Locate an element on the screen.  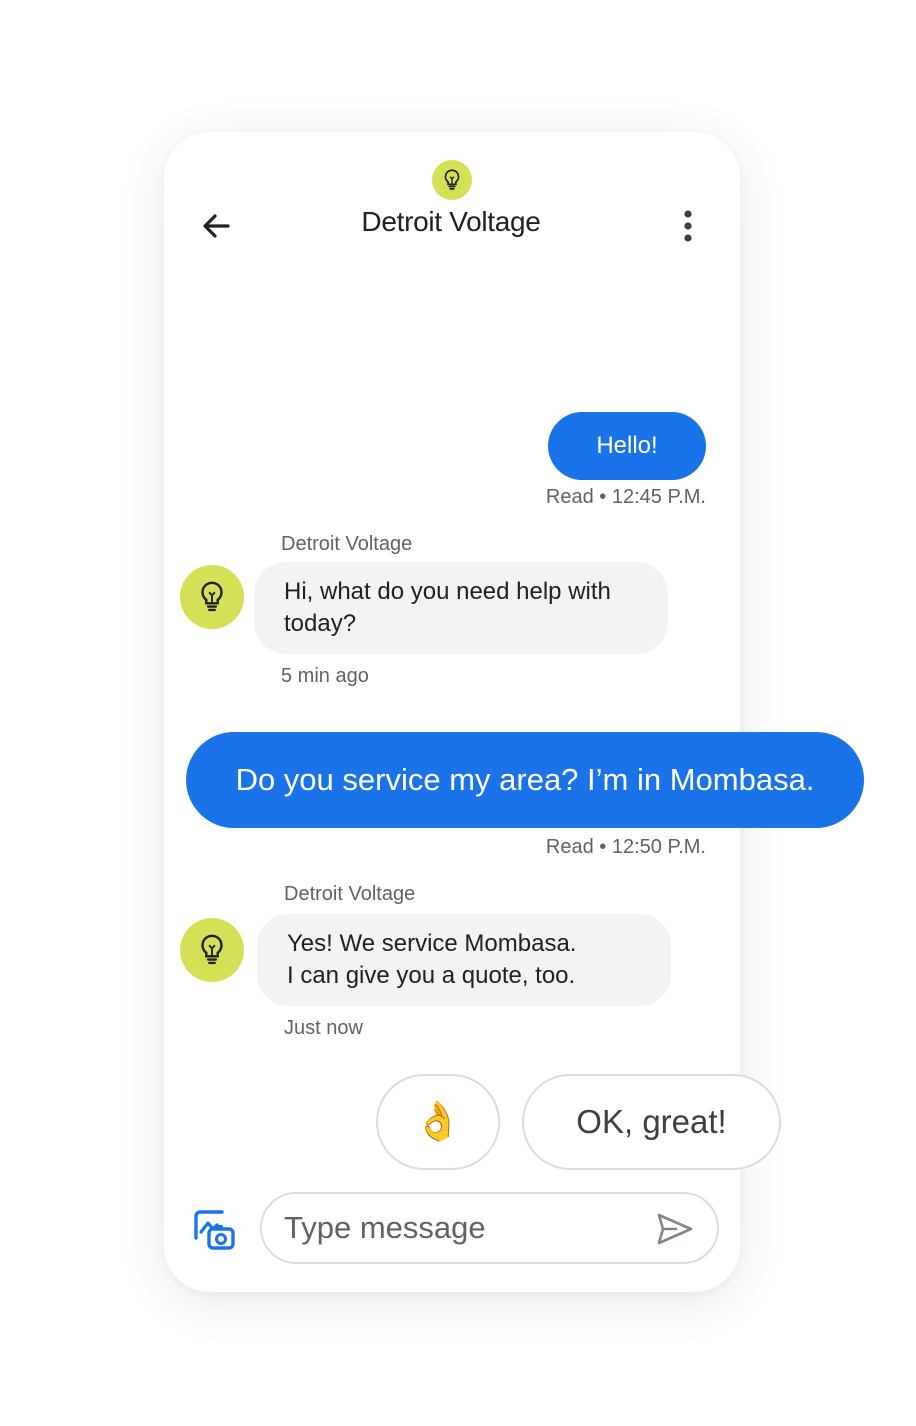
suggestion-chip-ok-hand: 👌 is located at coordinates (438, 1122).